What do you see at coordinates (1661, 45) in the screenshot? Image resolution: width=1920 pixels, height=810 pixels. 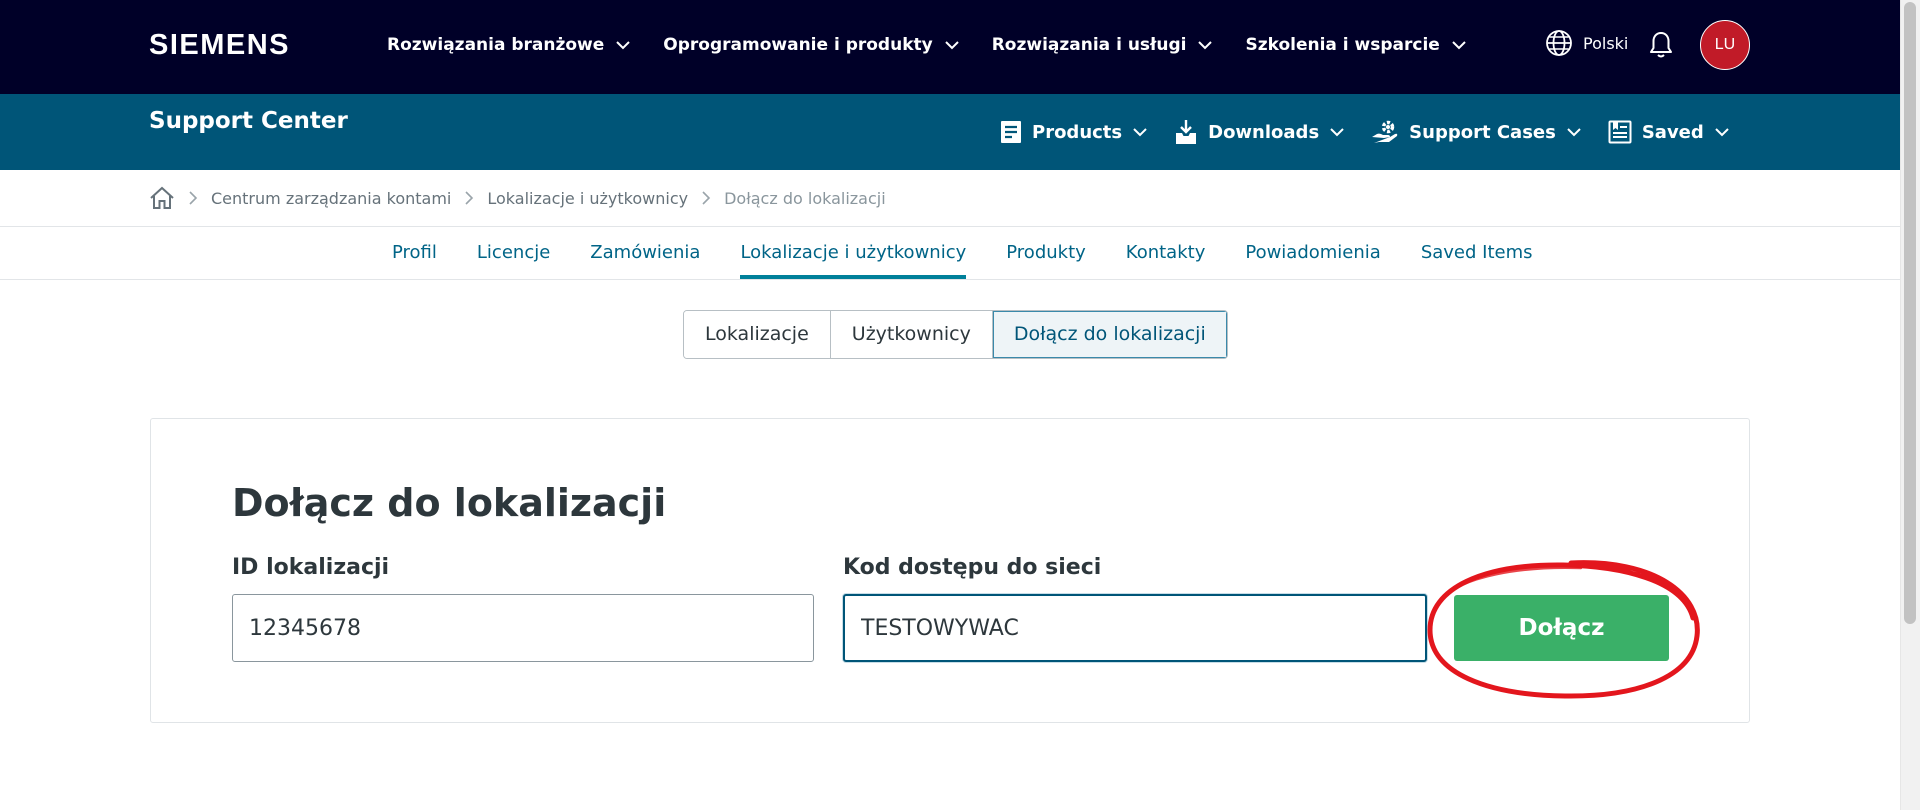 I see `bell-icon` at bounding box center [1661, 45].